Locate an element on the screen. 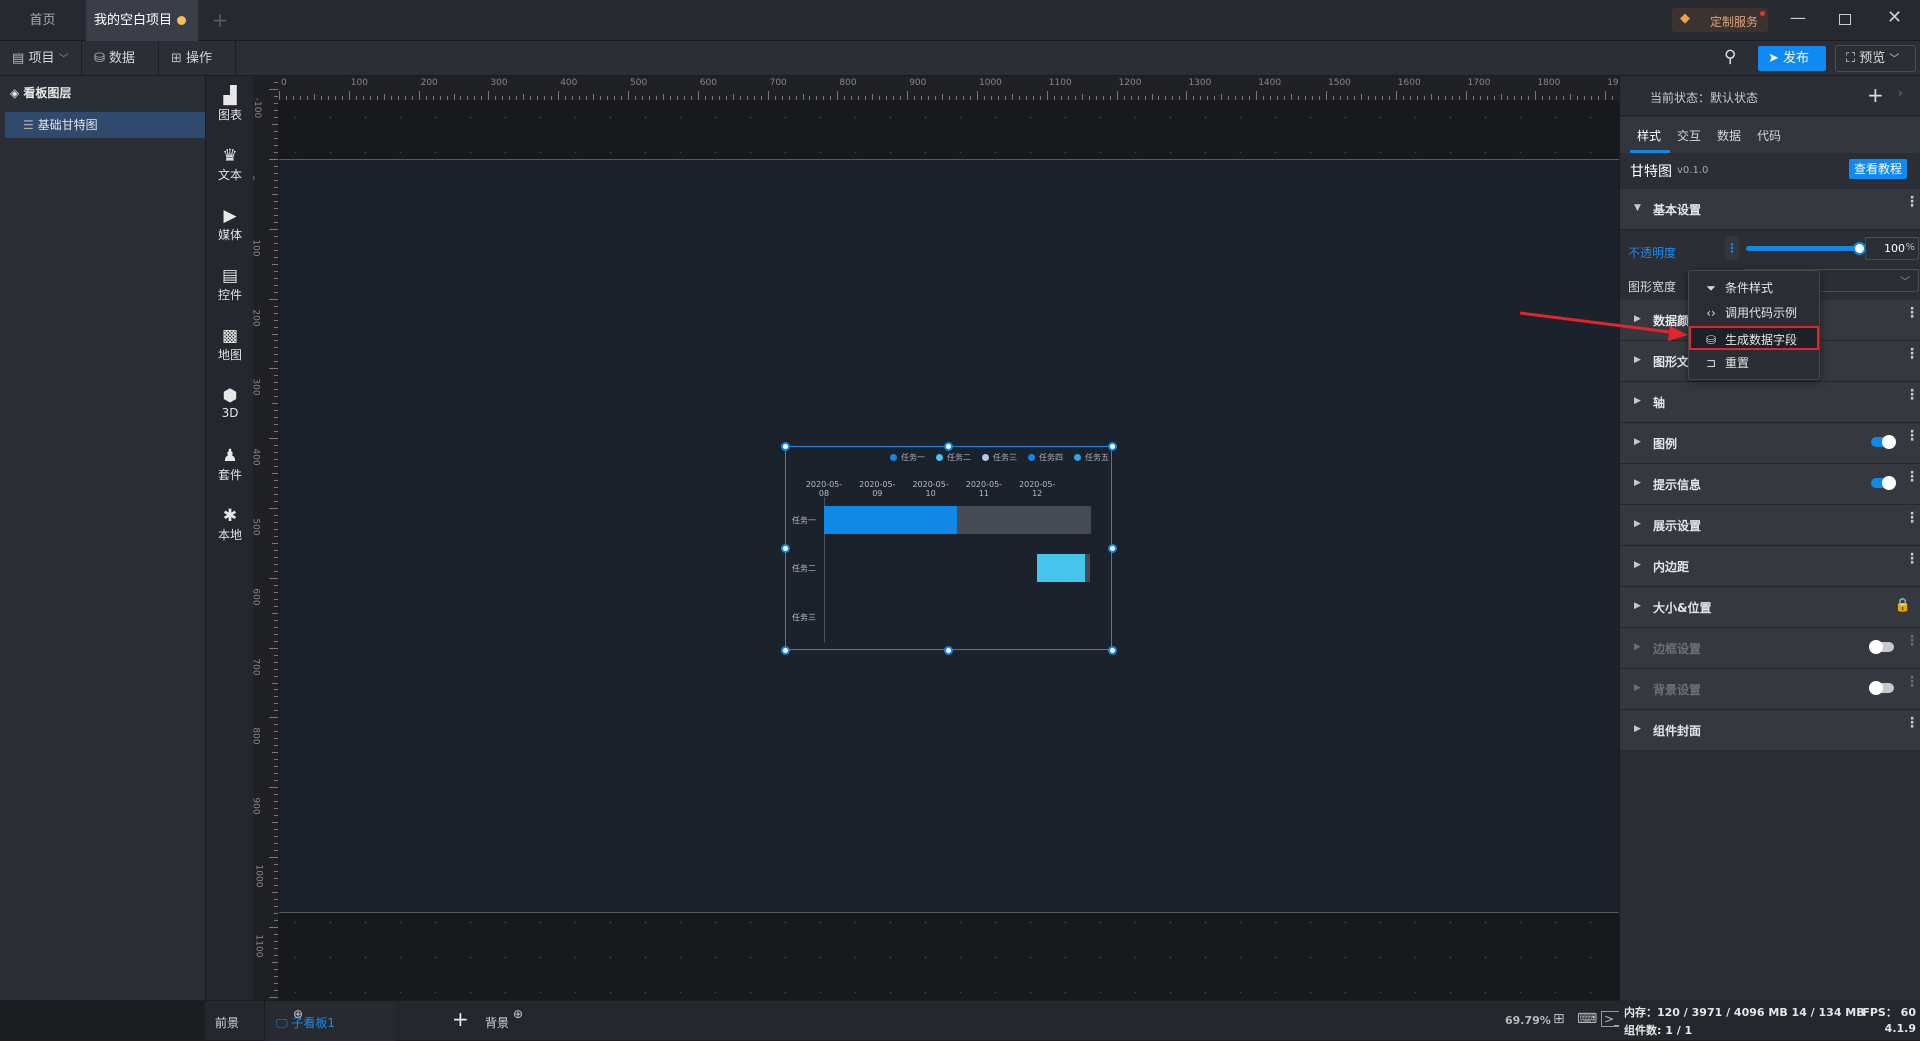  tab-code: 代码 is located at coordinates (1769, 135).